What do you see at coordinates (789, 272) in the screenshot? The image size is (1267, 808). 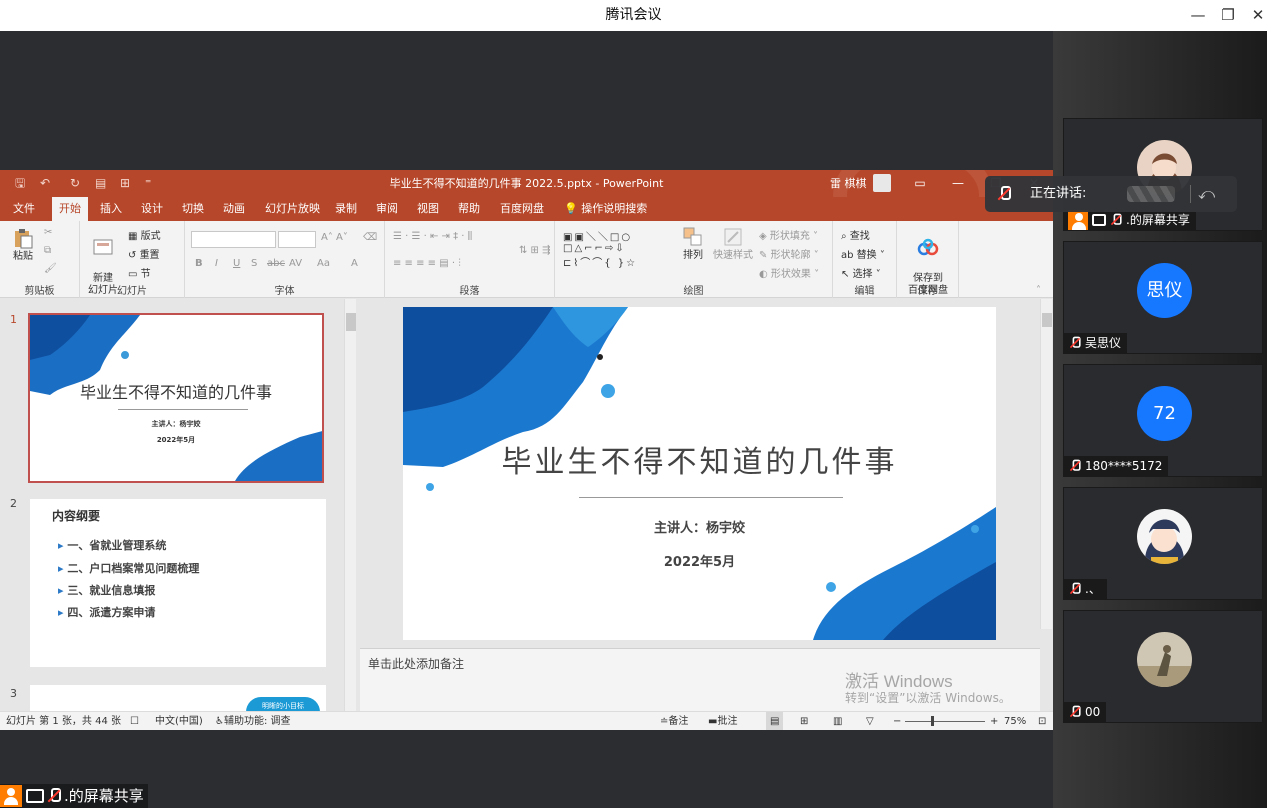 I see `shape-effects-button: ◐ 形状效果 ˅` at bounding box center [789, 272].